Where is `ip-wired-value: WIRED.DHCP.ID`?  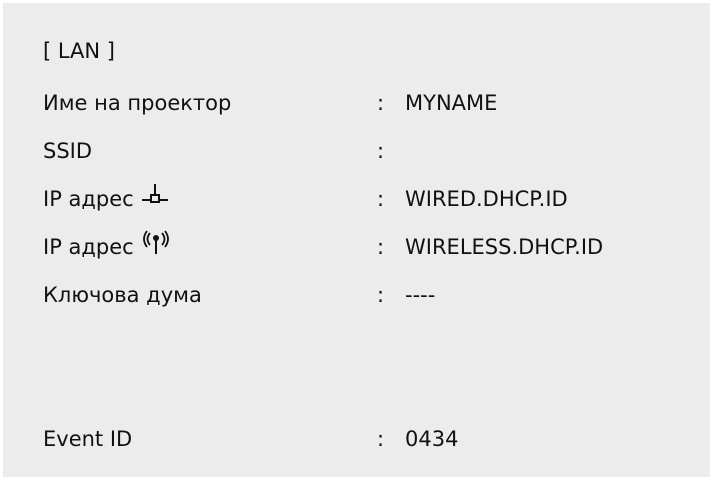
ip-wired-value: WIRED.DHCP.ID is located at coordinates (486, 199).